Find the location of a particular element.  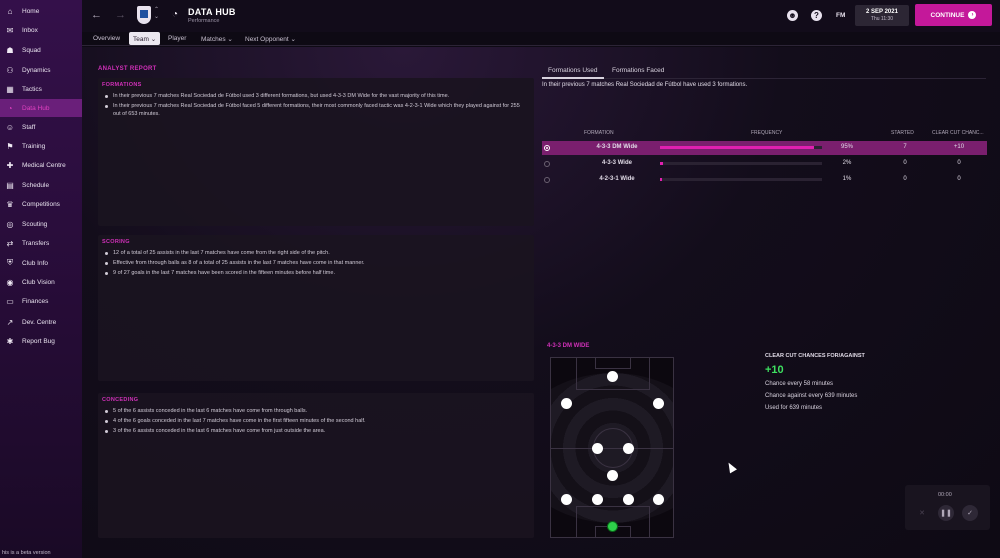

sidebar-item-schedule: ▤ Schedule is located at coordinates (41, 185).